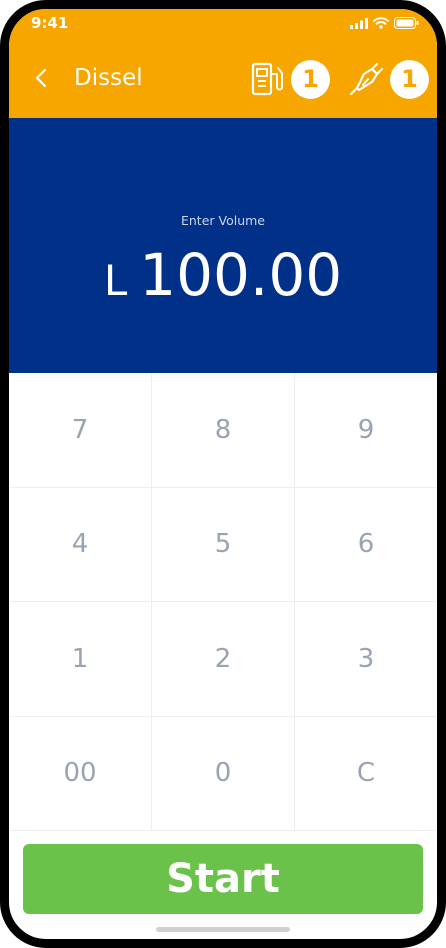 The width and height of the screenshot is (446, 948). What do you see at coordinates (223, 26) in the screenshot?
I see `status-bar: 9:41` at bounding box center [223, 26].